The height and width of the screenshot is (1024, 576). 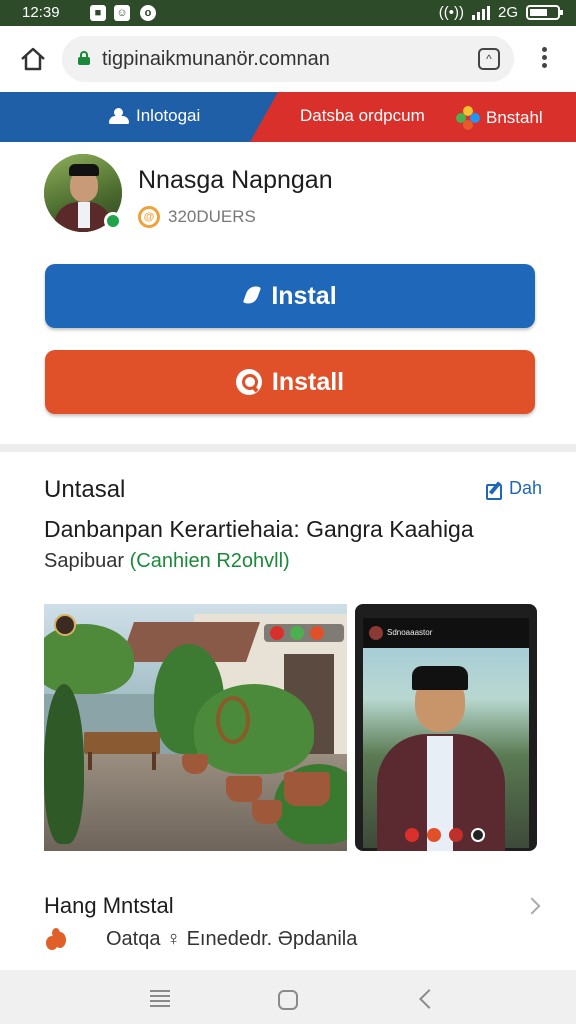 What do you see at coordinates (297, 633) in the screenshot?
I see `camera-icon` at bounding box center [297, 633].